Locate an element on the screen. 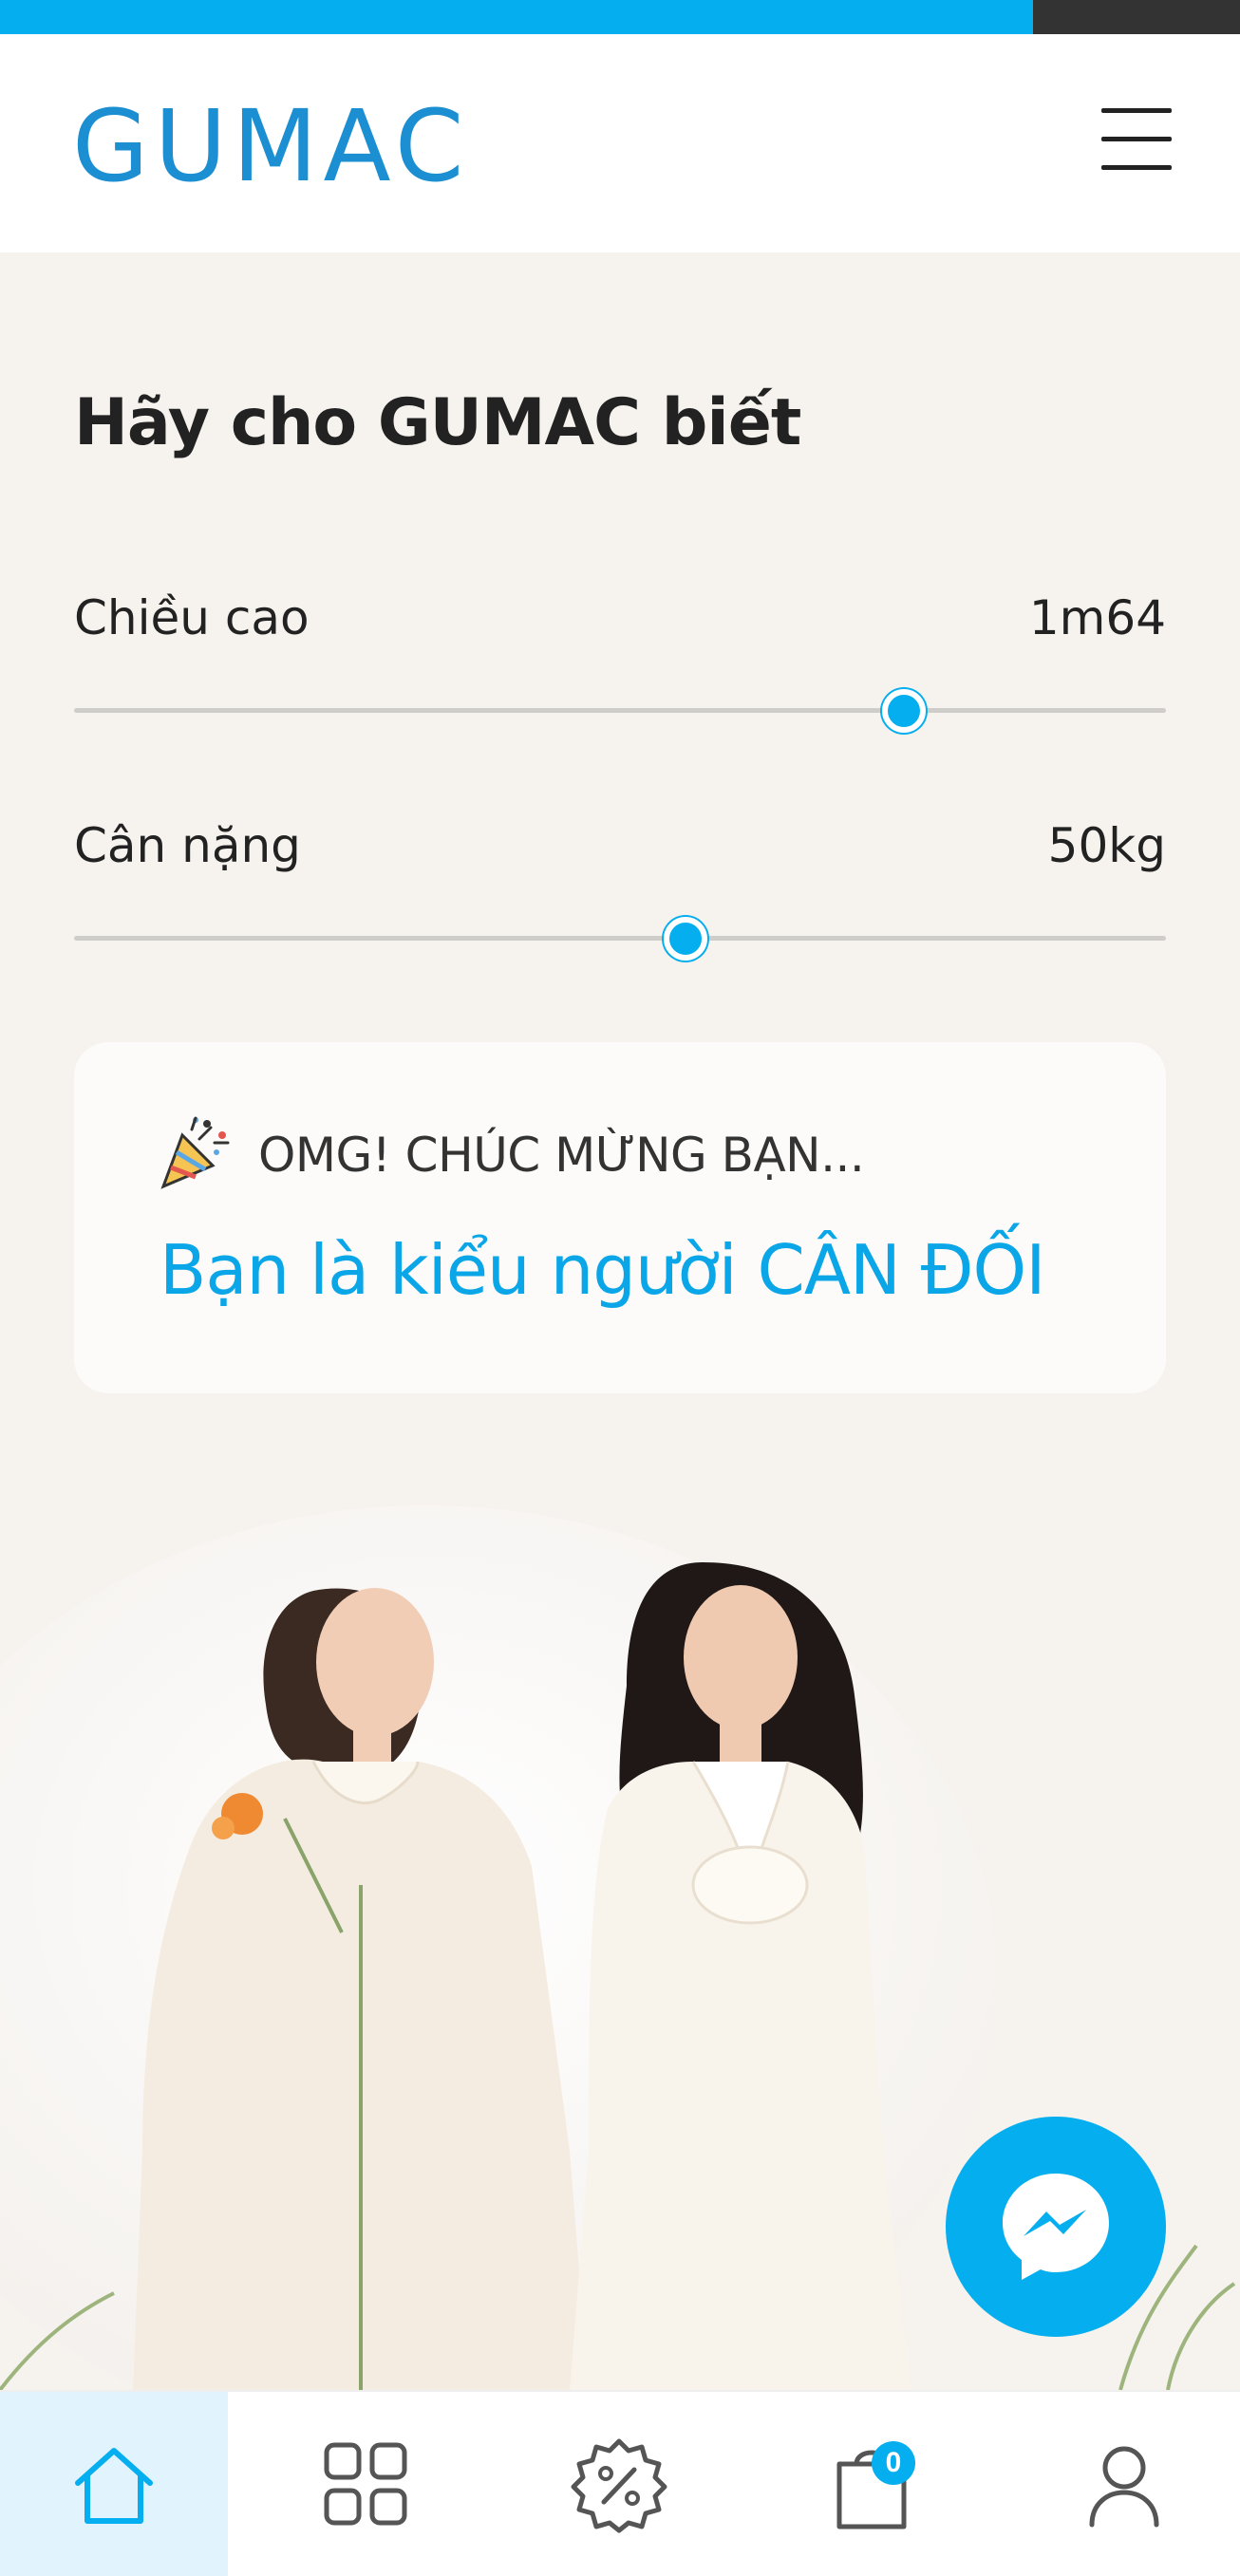  height-slider-thumb is located at coordinates (904, 711).